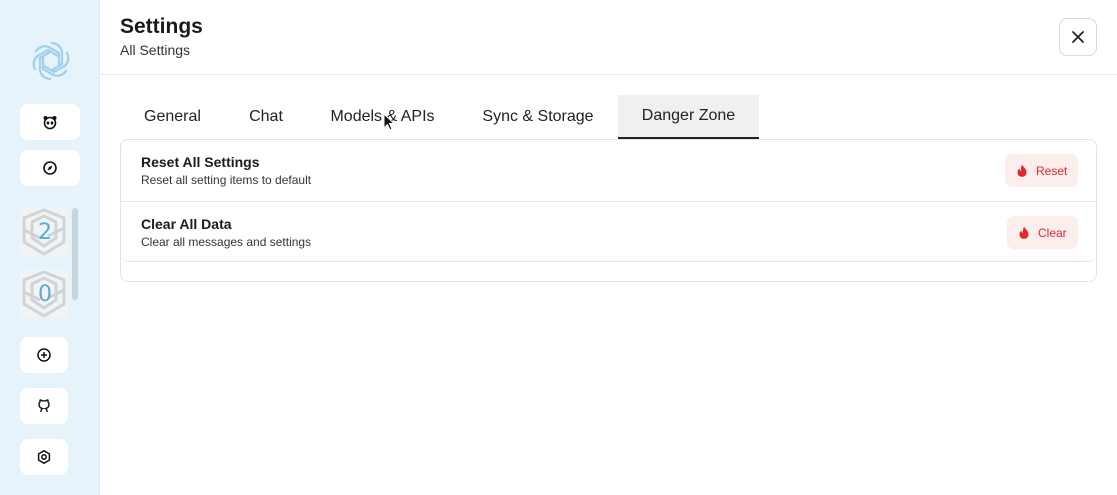 Image resolution: width=1117 pixels, height=495 pixels. I want to click on mouse-cursor-icon, so click(389, 122).